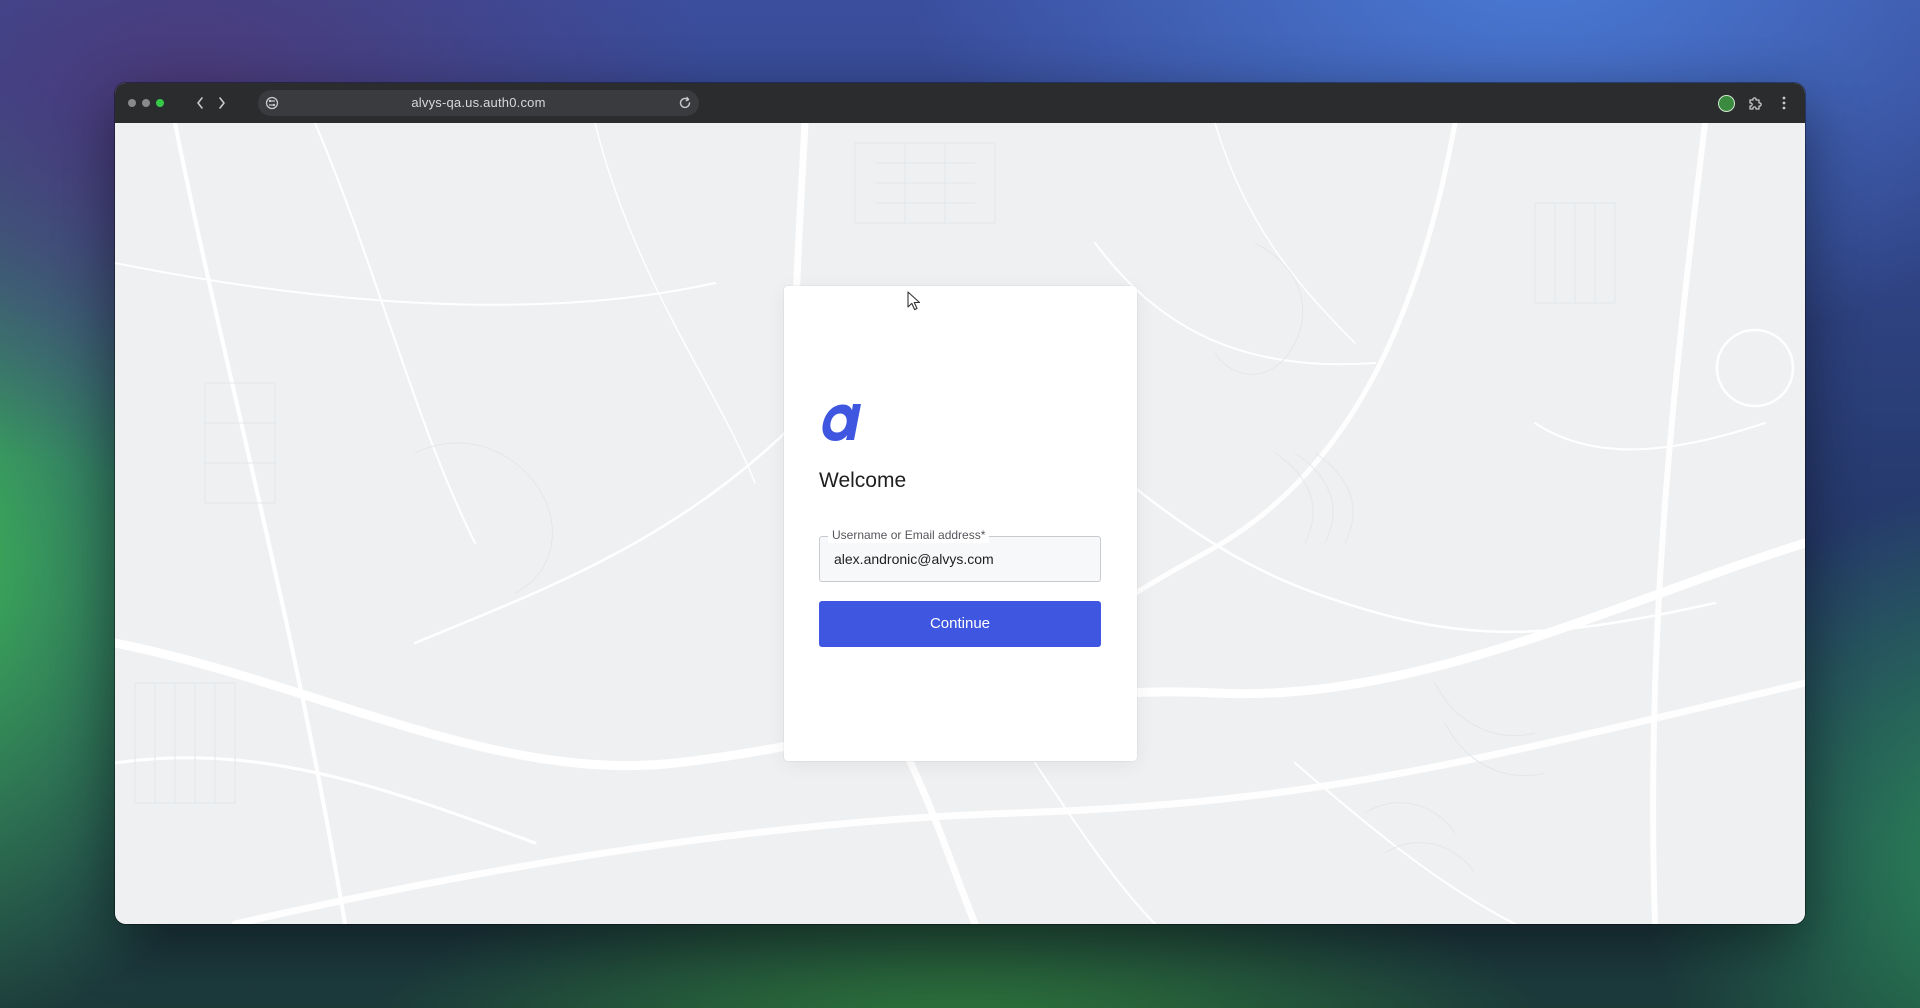 Image resolution: width=1920 pixels, height=1008 pixels. What do you see at coordinates (914, 301) in the screenshot?
I see `mouse-pointer-icon` at bounding box center [914, 301].